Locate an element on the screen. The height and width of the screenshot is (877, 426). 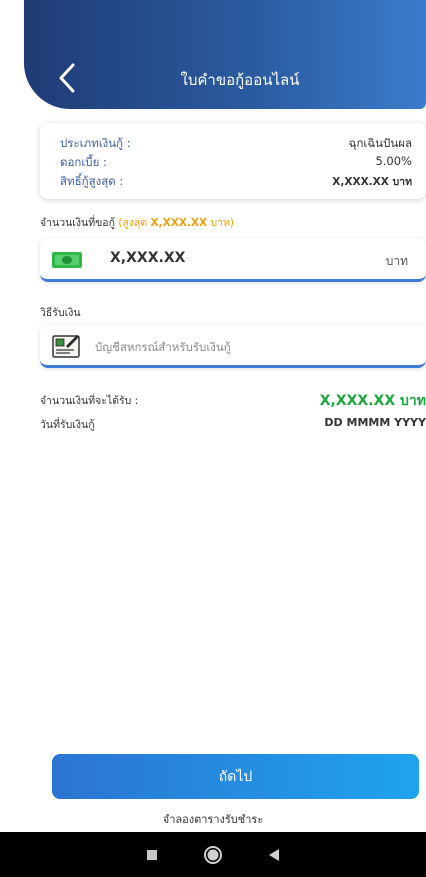
interest-row: ดอกเบี้ย : 5.00% is located at coordinates (236, 163).